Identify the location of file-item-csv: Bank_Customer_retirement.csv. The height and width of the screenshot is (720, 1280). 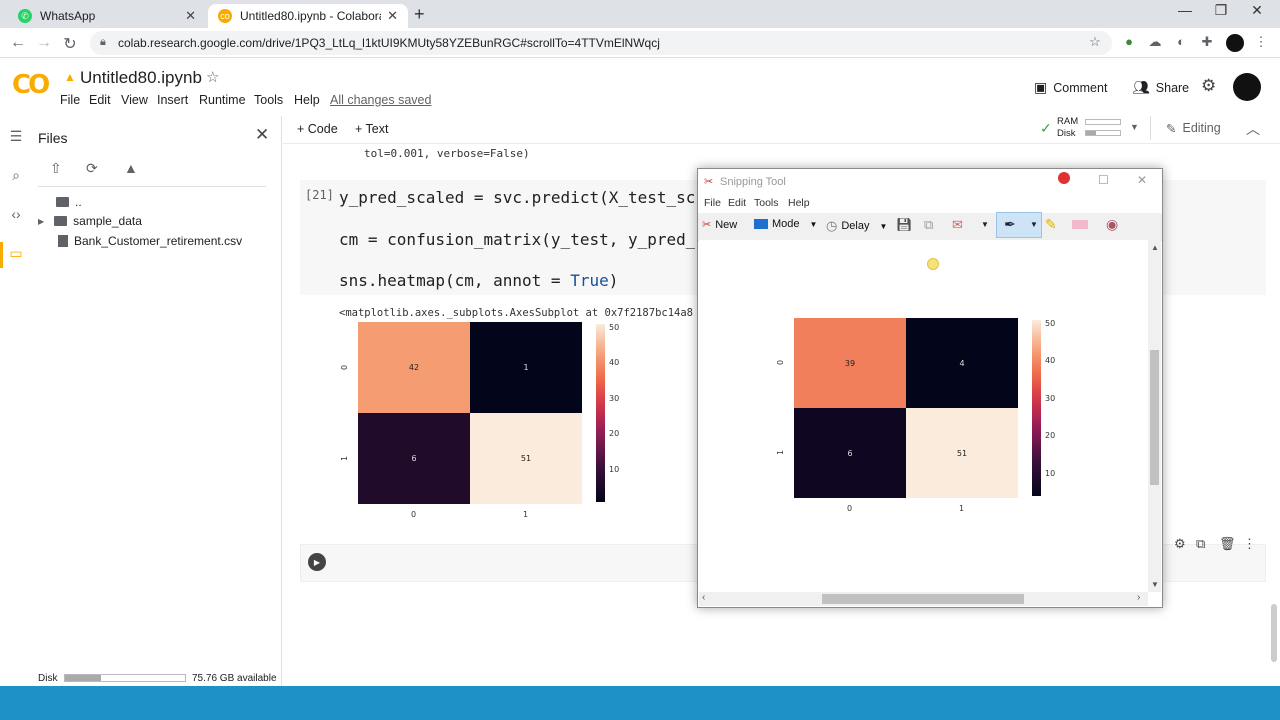
(150, 241).